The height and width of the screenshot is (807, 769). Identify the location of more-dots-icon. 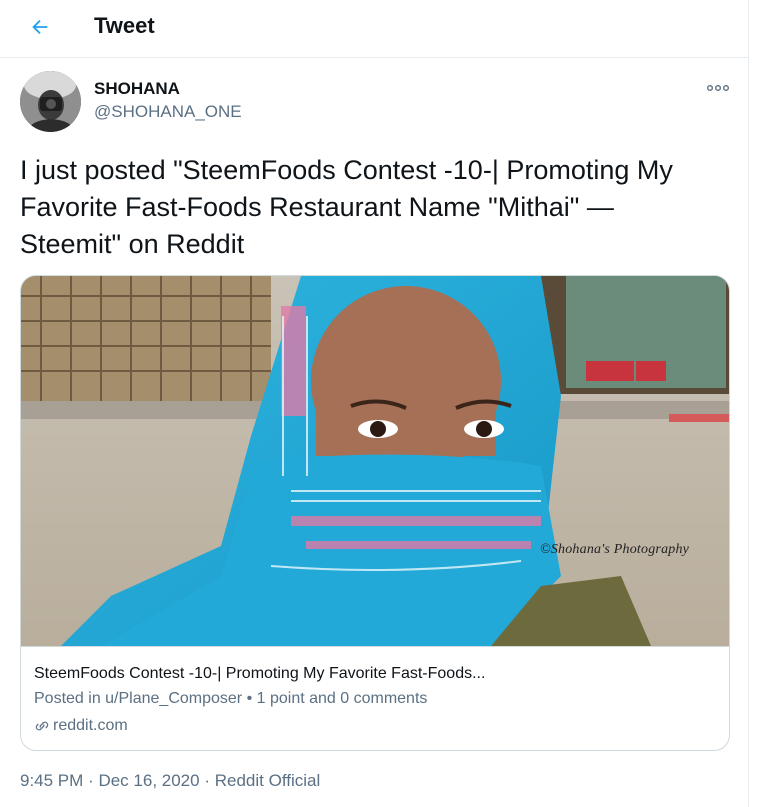
(718, 88).